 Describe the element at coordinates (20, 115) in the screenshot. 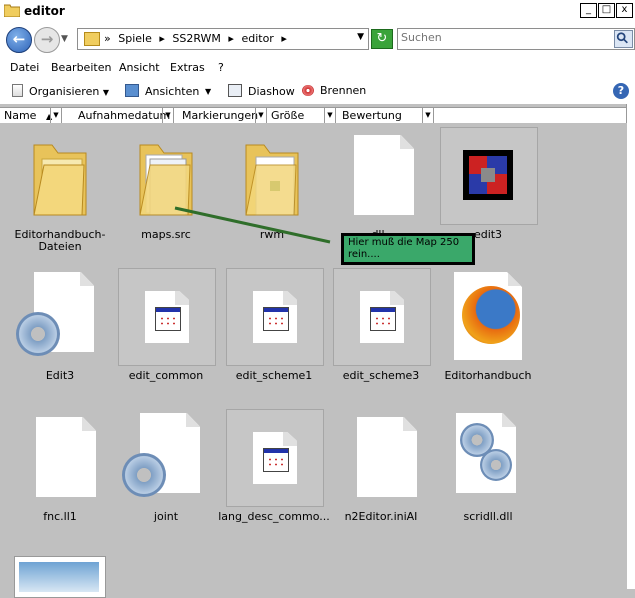

I see `column-name-label: Name` at that location.